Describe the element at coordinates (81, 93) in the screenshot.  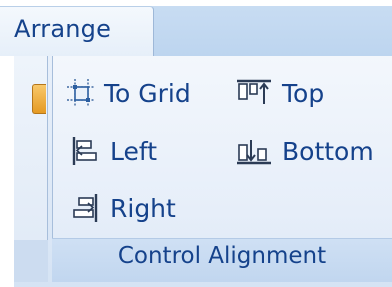
I see `to-grid-icon` at that location.